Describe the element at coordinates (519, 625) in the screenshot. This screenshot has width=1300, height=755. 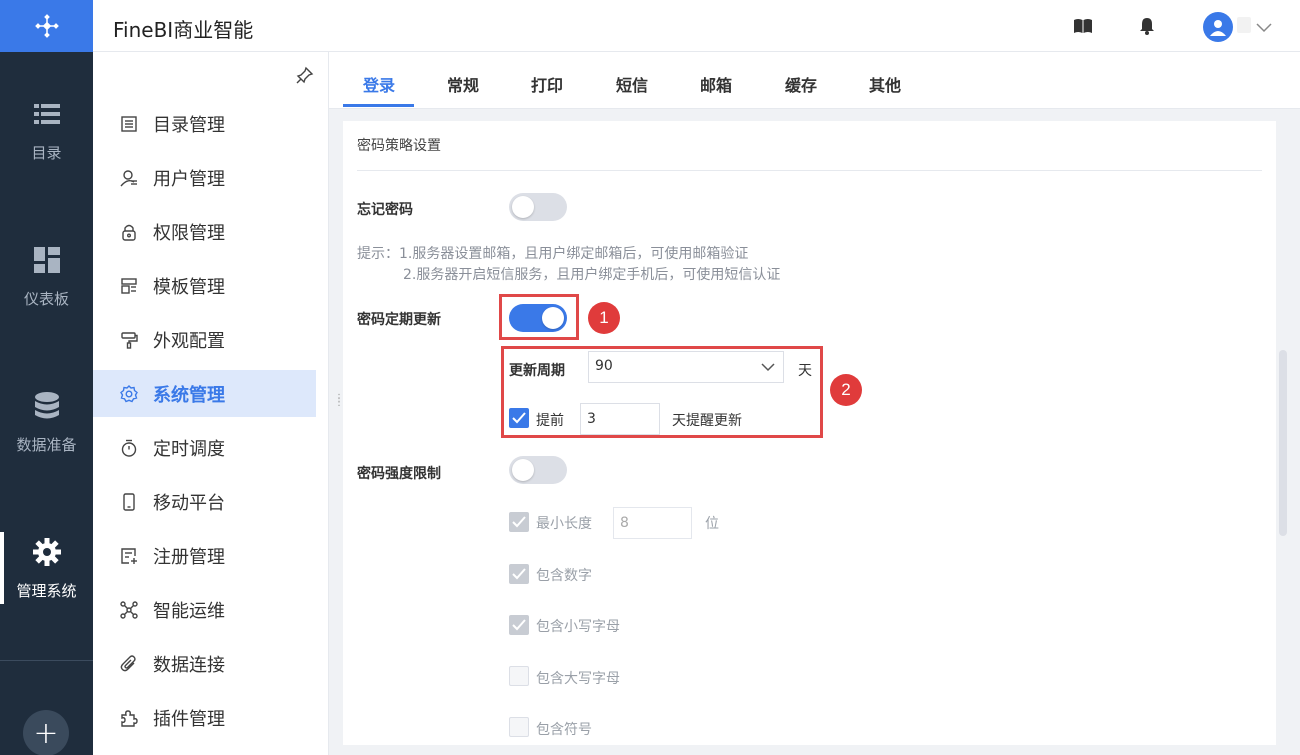
I see `include-lower-checkbox` at that location.